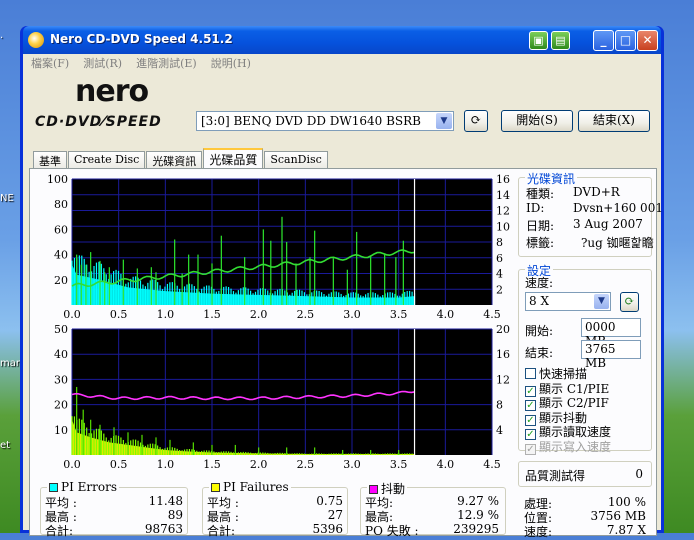 The height and width of the screenshot is (540, 694). Describe the element at coordinates (614, 121) in the screenshot. I see `end-button: 結束(X)` at that location.